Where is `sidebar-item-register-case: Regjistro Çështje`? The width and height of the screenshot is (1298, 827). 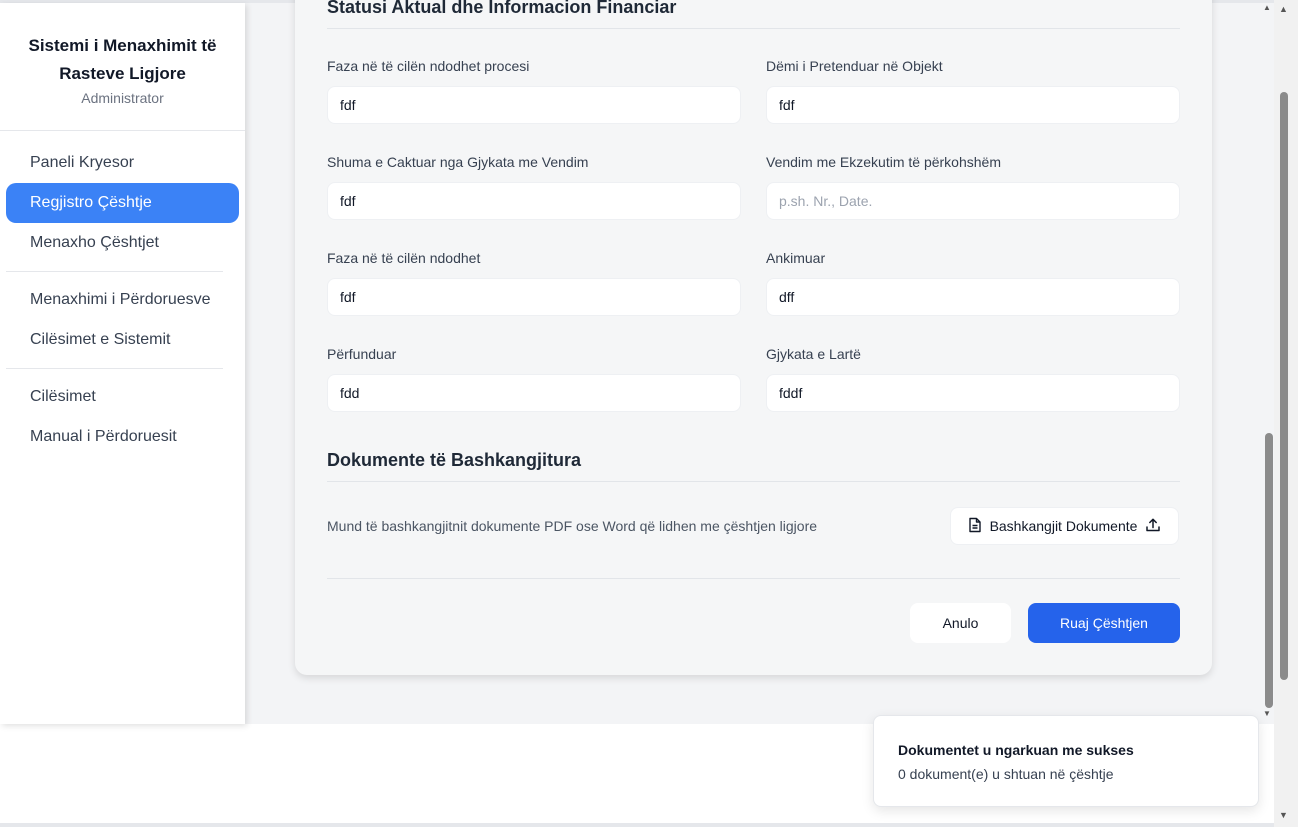
sidebar-item-register-case: Regjistro Çështje is located at coordinates (122, 203).